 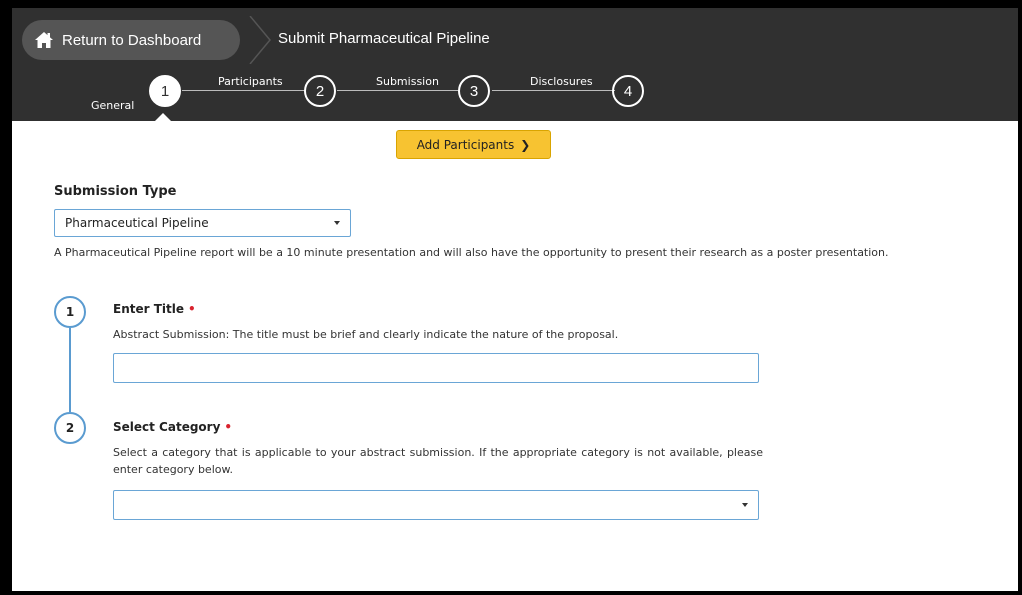 I want to click on enter-title-label: Enter Title •, so click(x=154, y=309).